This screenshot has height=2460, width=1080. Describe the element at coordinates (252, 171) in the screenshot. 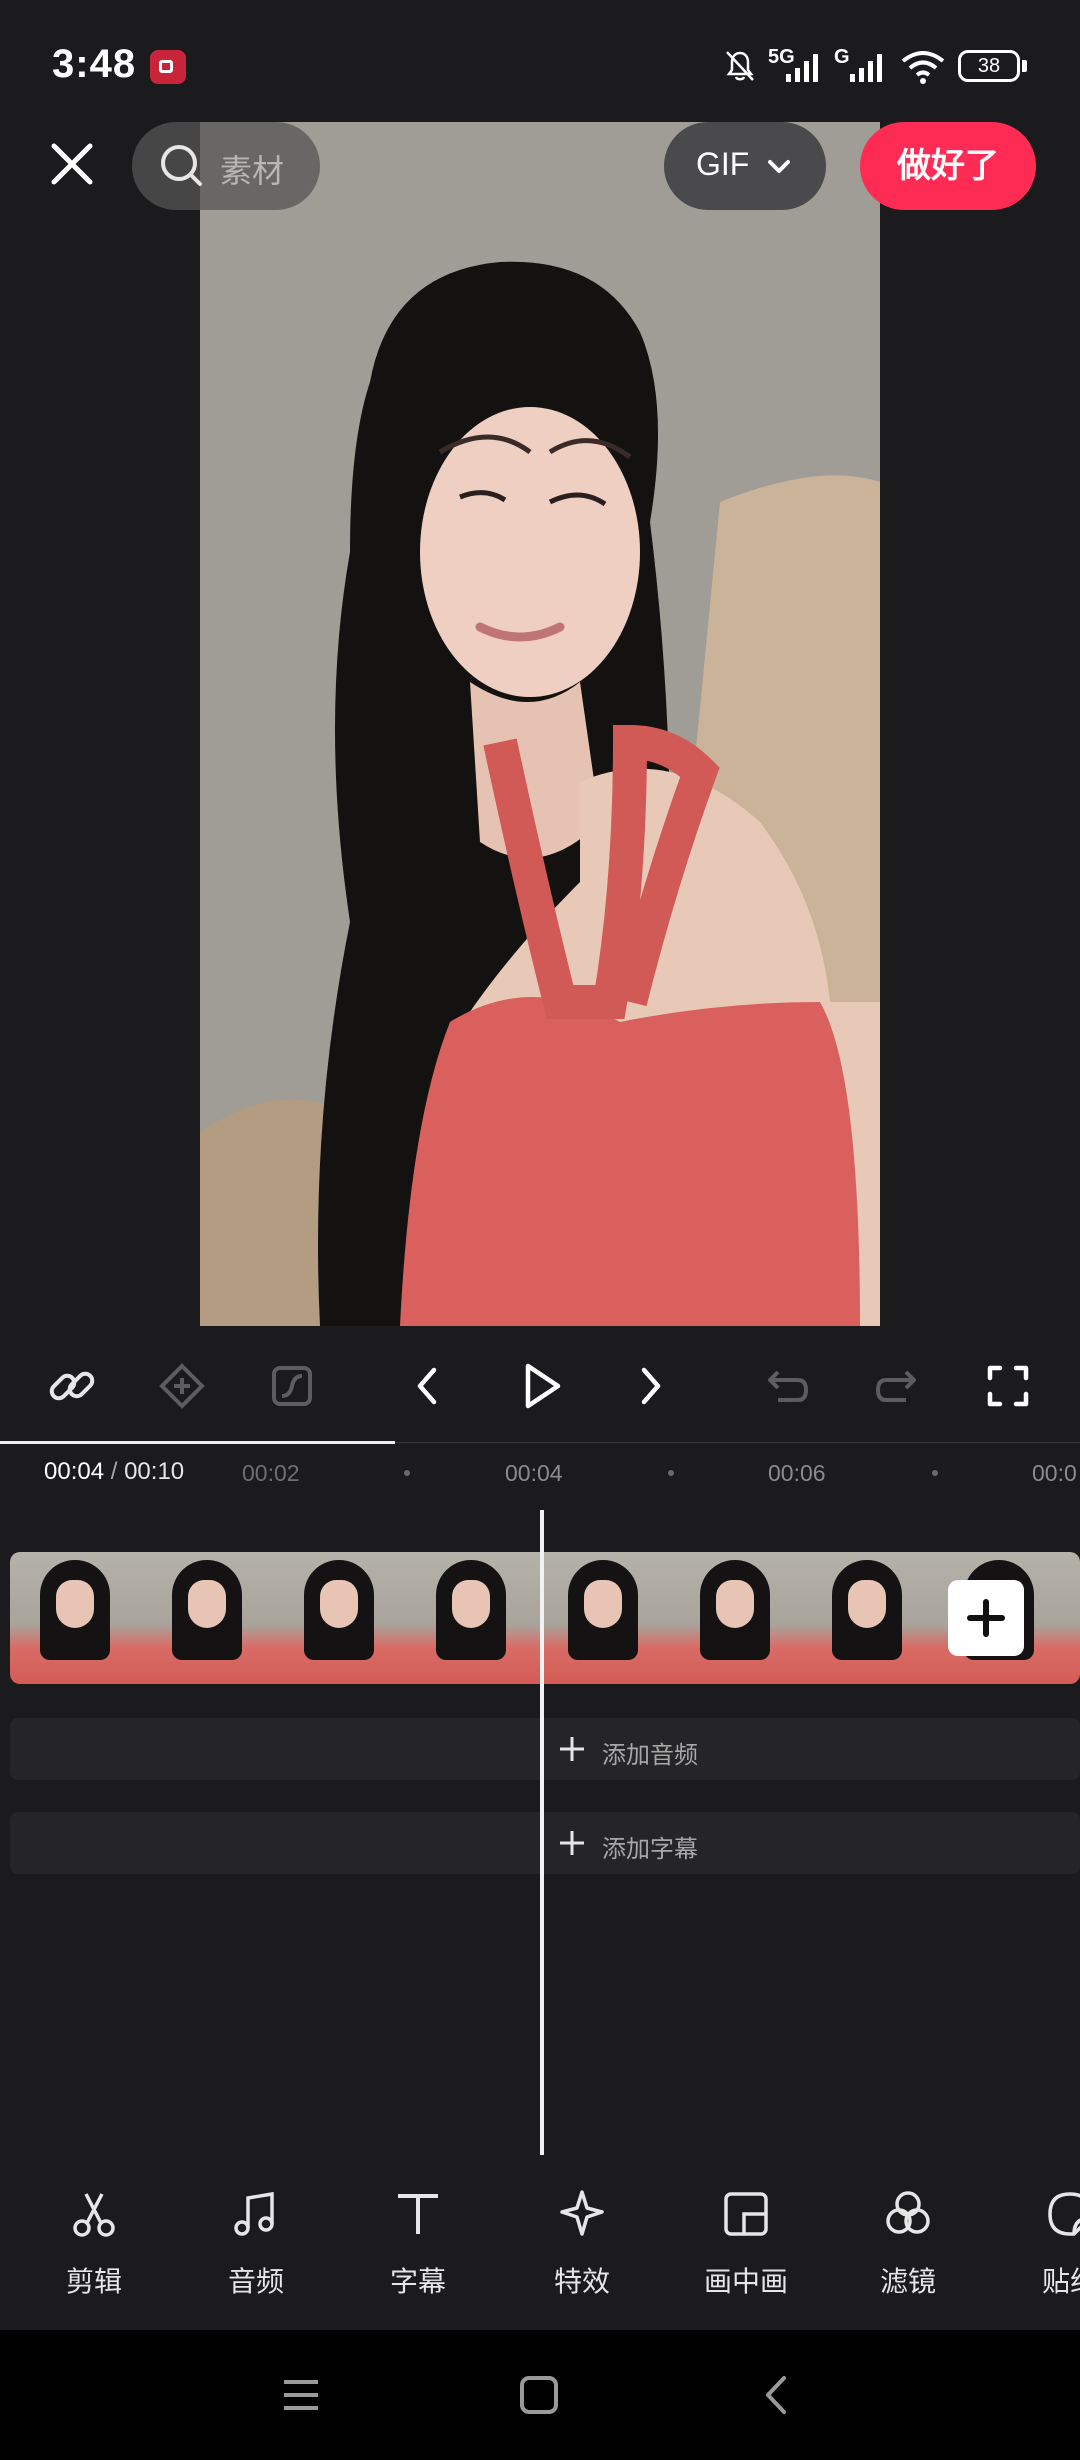

I see `search-placeholder: 素材` at that location.